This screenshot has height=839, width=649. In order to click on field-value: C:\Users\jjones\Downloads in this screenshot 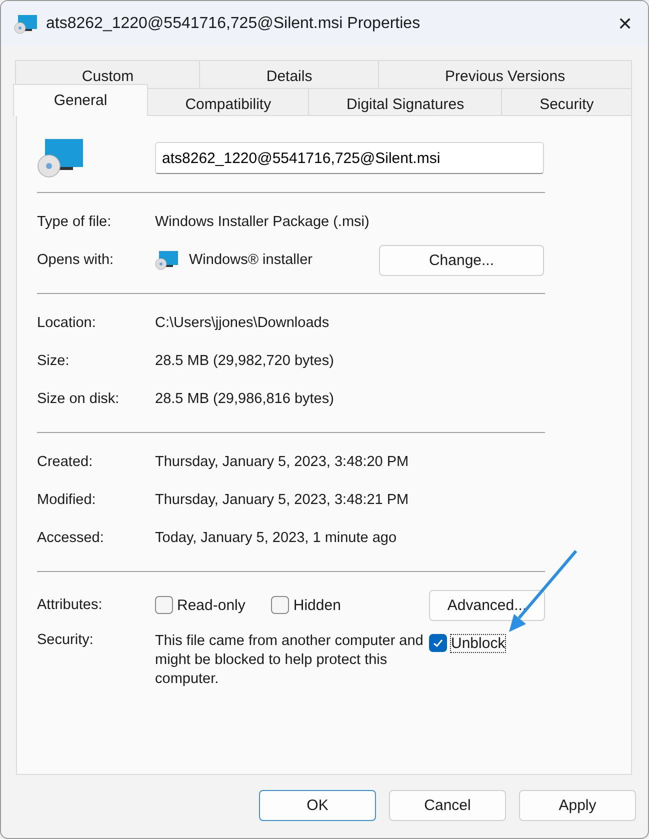, I will do `click(242, 323)`.